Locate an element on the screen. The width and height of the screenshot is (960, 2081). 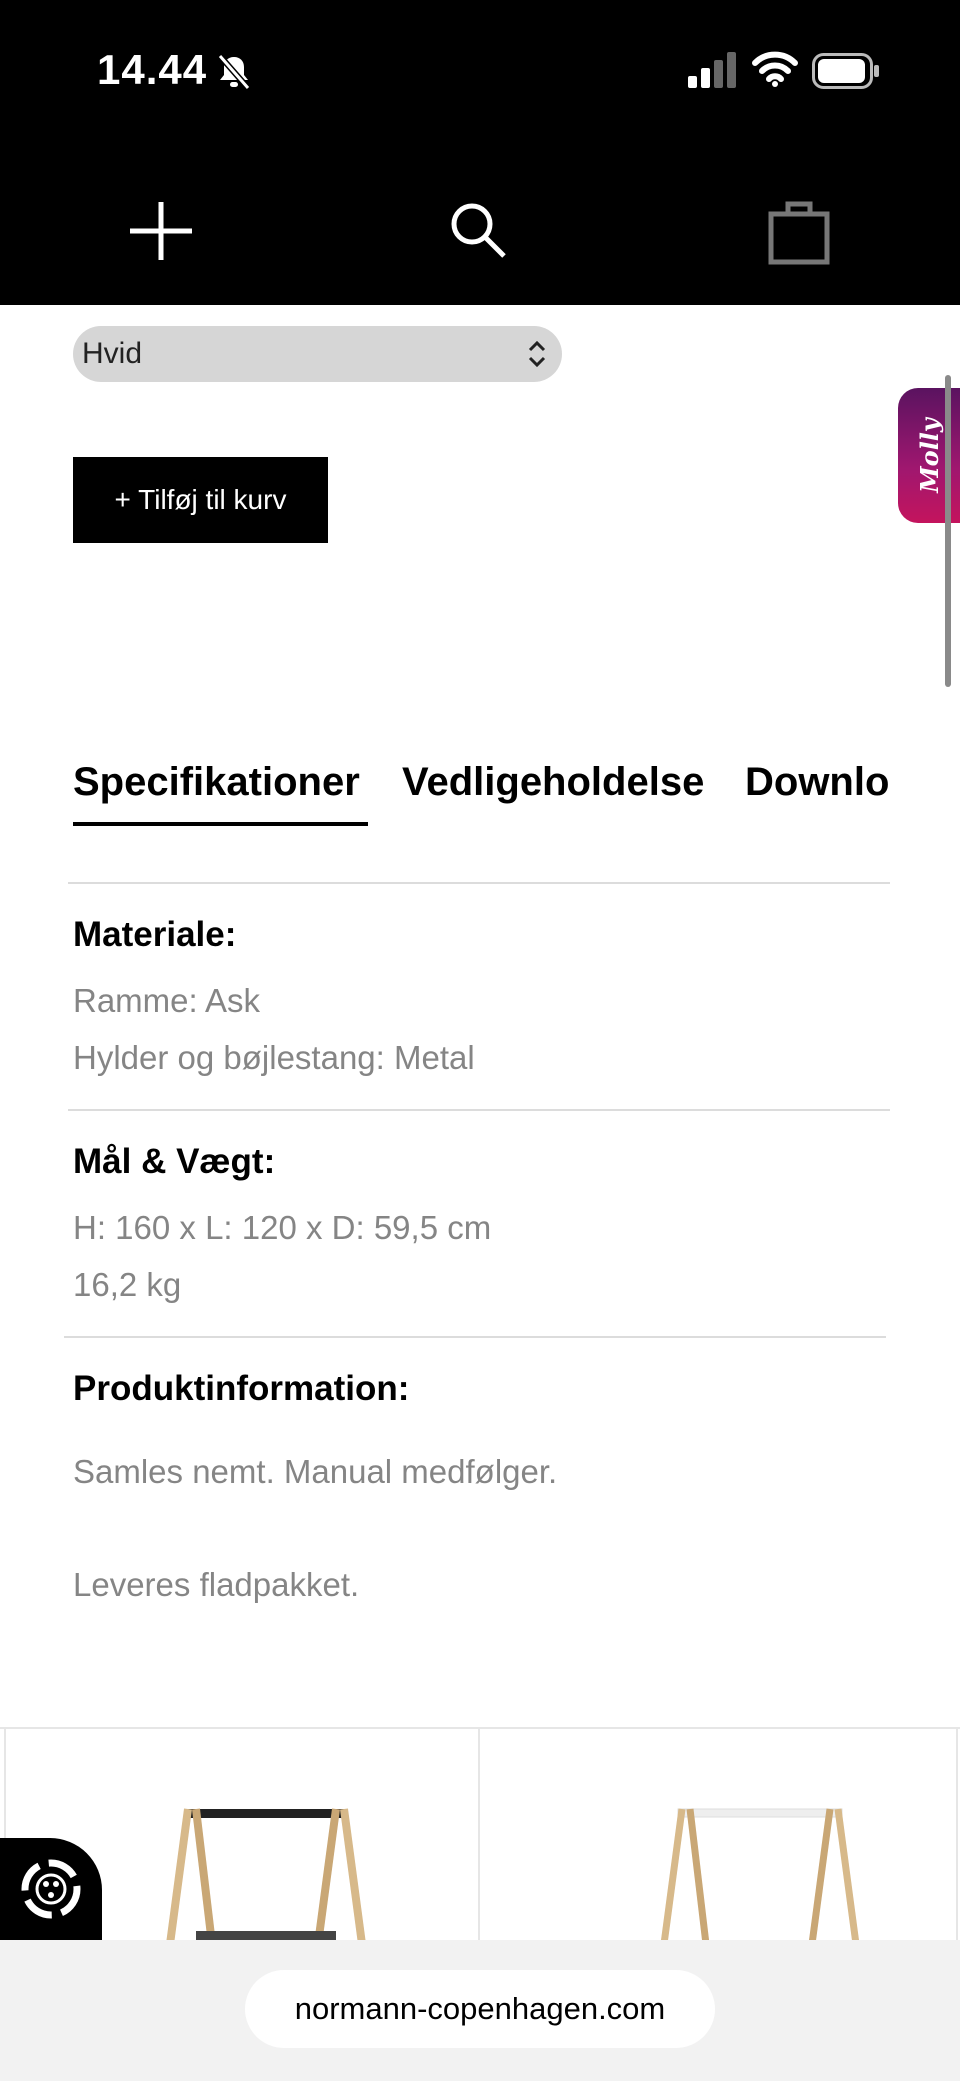
spec-weight-line: 16,2 kg is located at coordinates (127, 1284).